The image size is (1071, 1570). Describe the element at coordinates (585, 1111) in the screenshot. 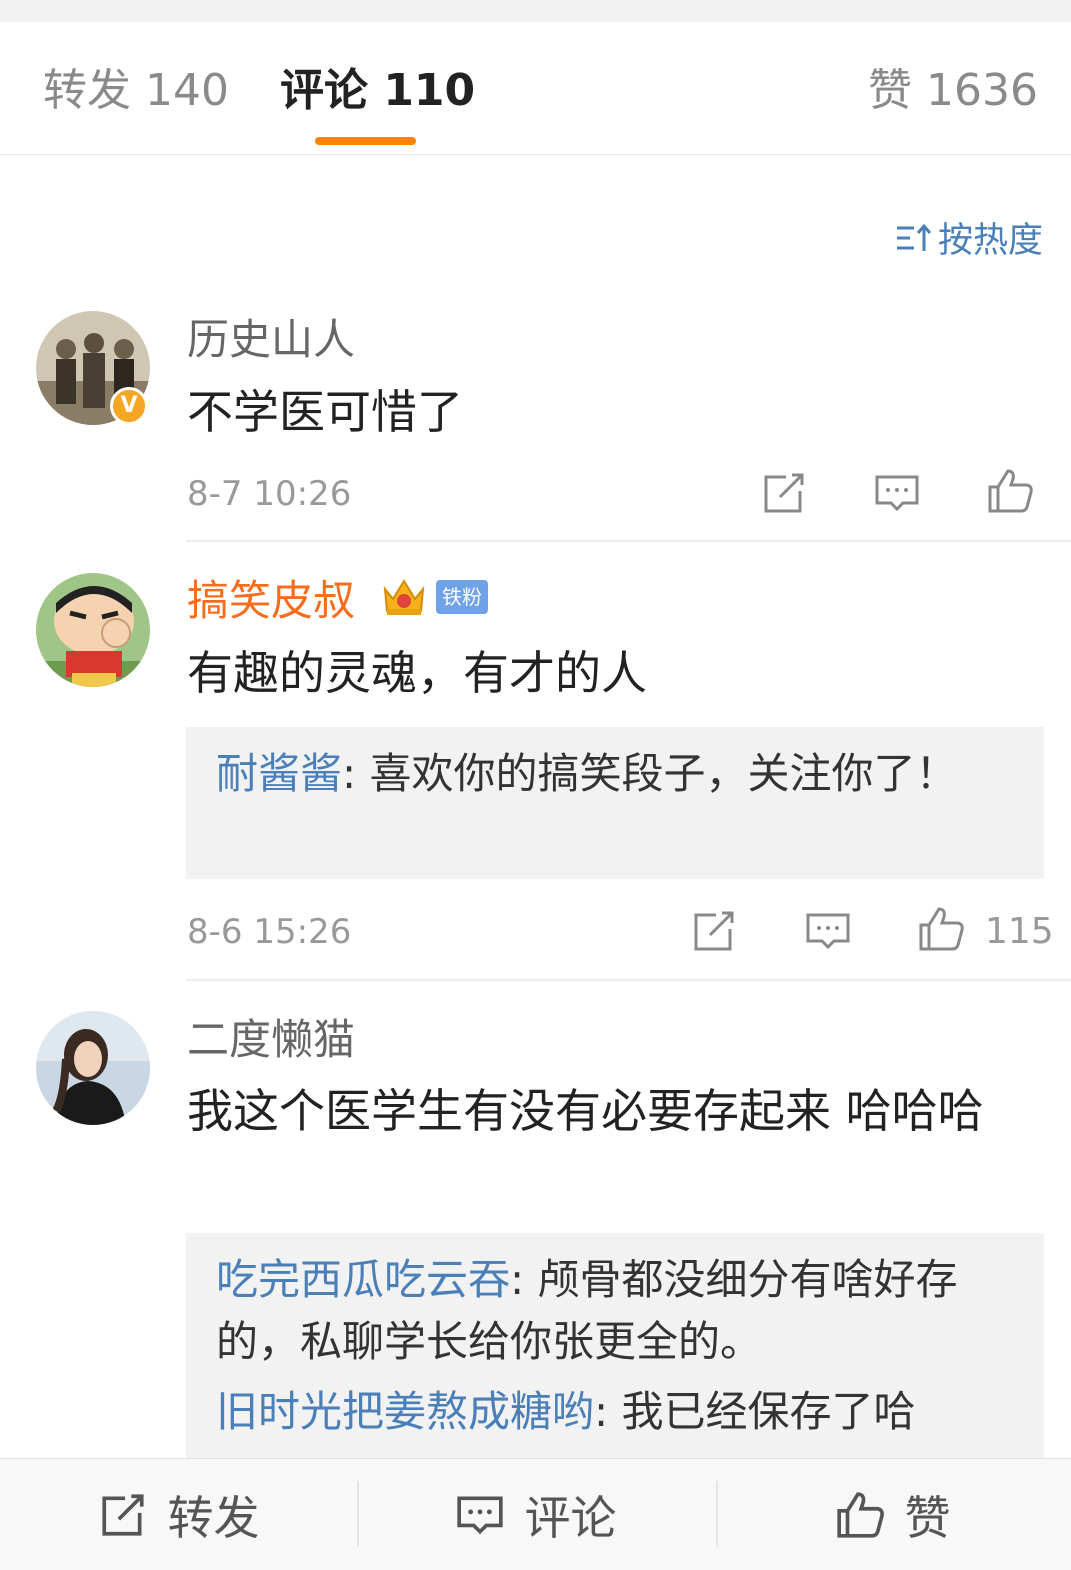

I see `comment-text: 我这个医学生有没有必要存起来 哈哈哈` at that location.